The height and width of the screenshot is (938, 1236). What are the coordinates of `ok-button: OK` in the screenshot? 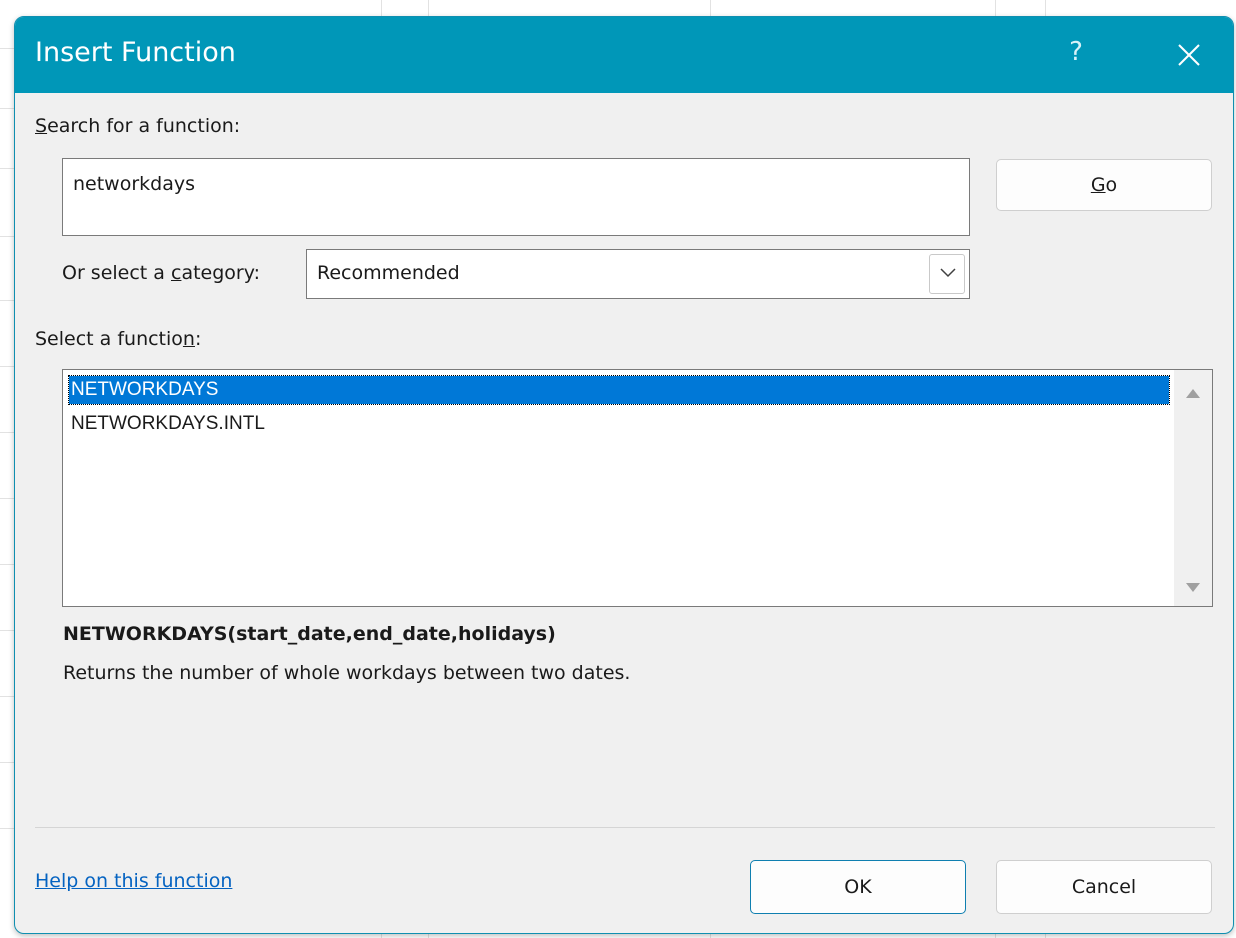 It's located at (858, 887).